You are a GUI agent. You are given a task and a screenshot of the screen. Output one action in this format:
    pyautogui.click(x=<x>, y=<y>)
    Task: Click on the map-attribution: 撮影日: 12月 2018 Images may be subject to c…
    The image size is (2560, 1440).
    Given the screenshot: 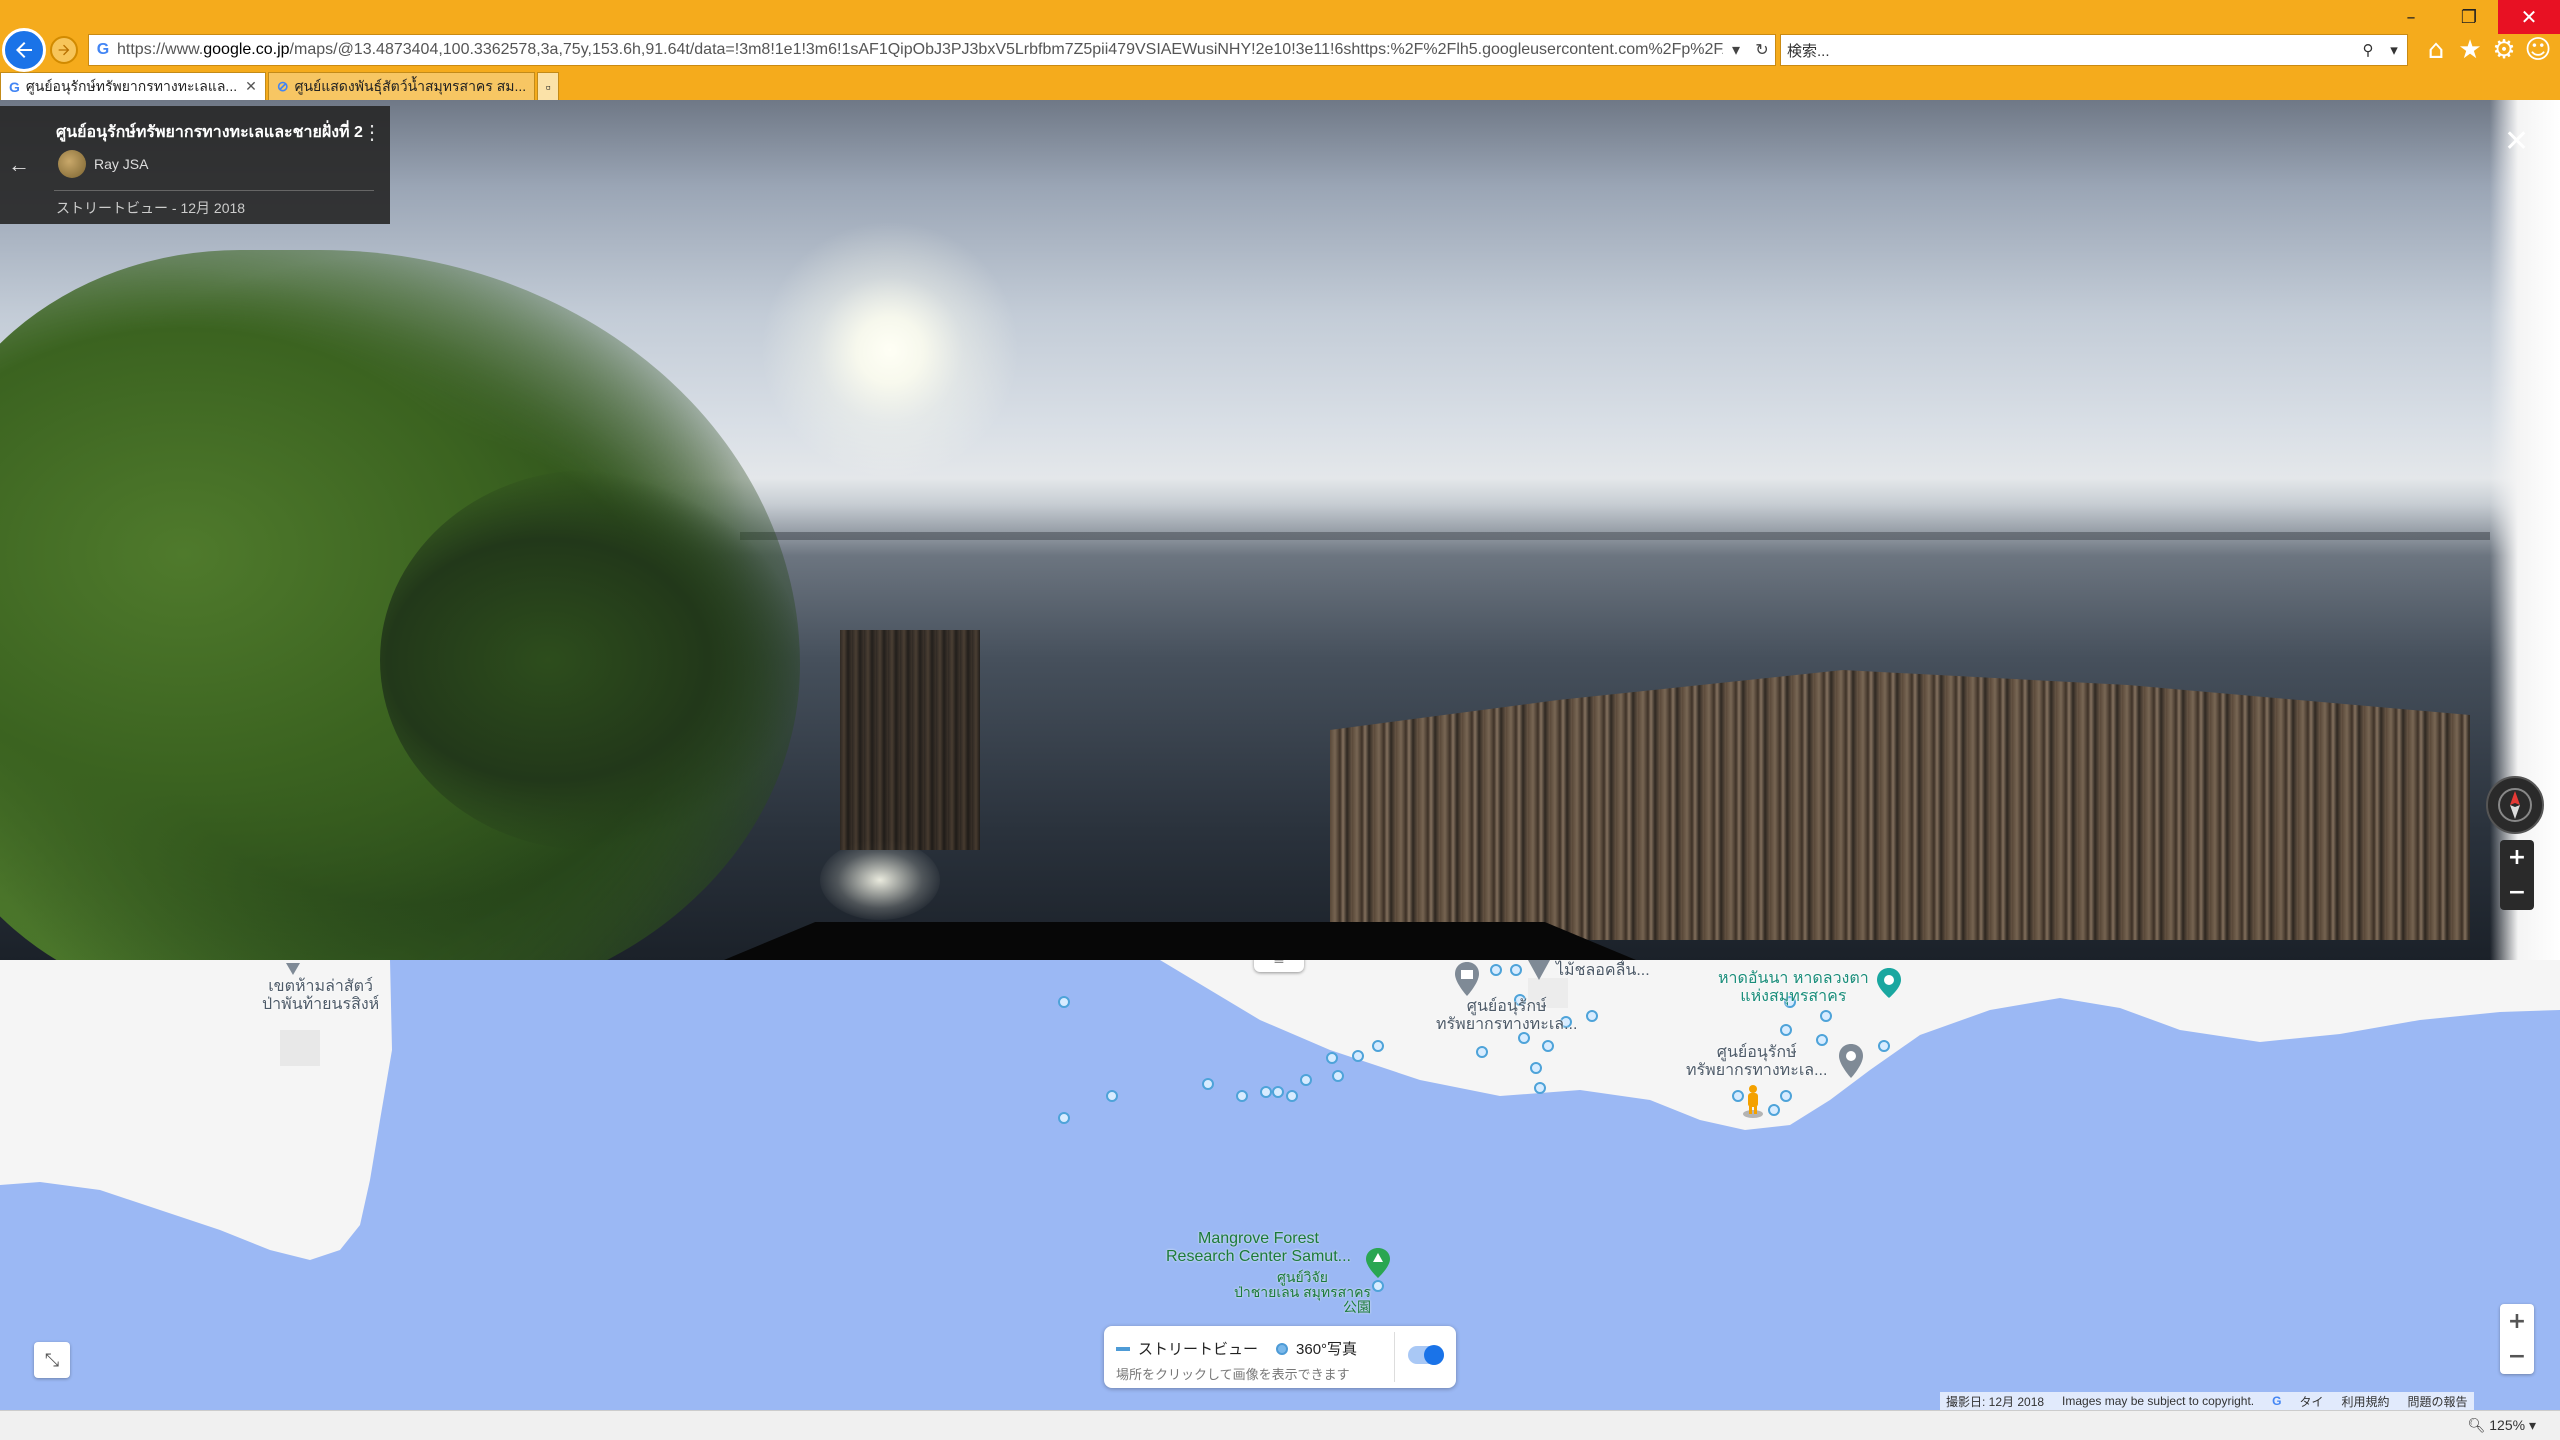 What is the action you would take?
    pyautogui.click(x=2207, y=1401)
    